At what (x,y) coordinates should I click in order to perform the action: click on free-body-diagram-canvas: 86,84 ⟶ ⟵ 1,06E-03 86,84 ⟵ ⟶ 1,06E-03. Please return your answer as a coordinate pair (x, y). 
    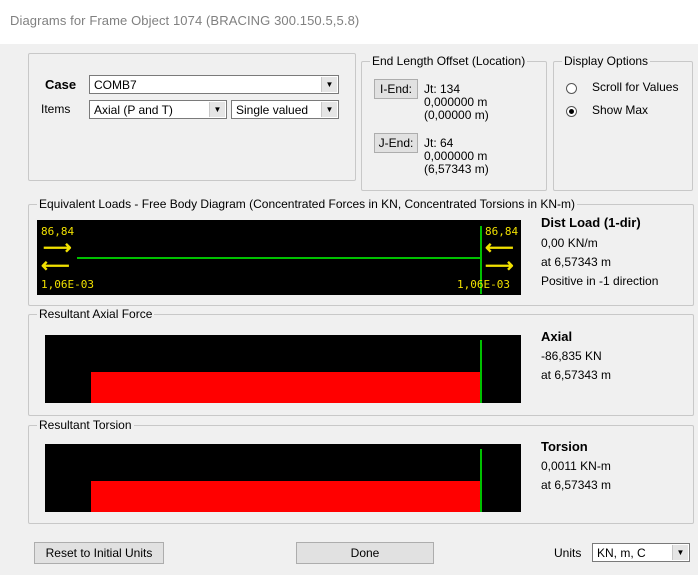
    Looking at the image, I should click on (279, 257).